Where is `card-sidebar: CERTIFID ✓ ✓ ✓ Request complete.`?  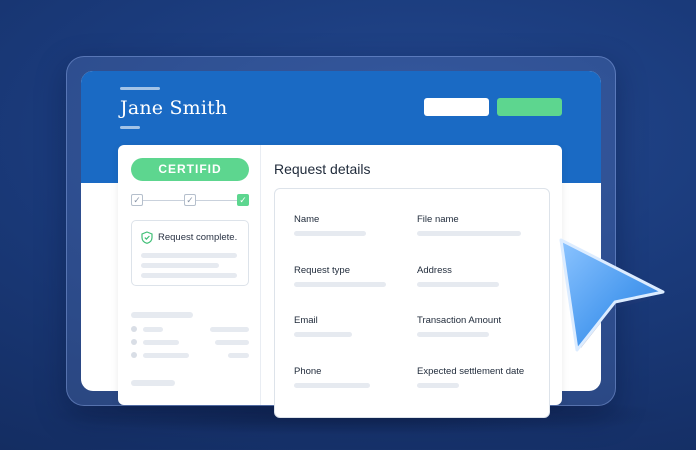
card-sidebar: CERTIFID ✓ ✓ ✓ Request complete. is located at coordinates (189, 275).